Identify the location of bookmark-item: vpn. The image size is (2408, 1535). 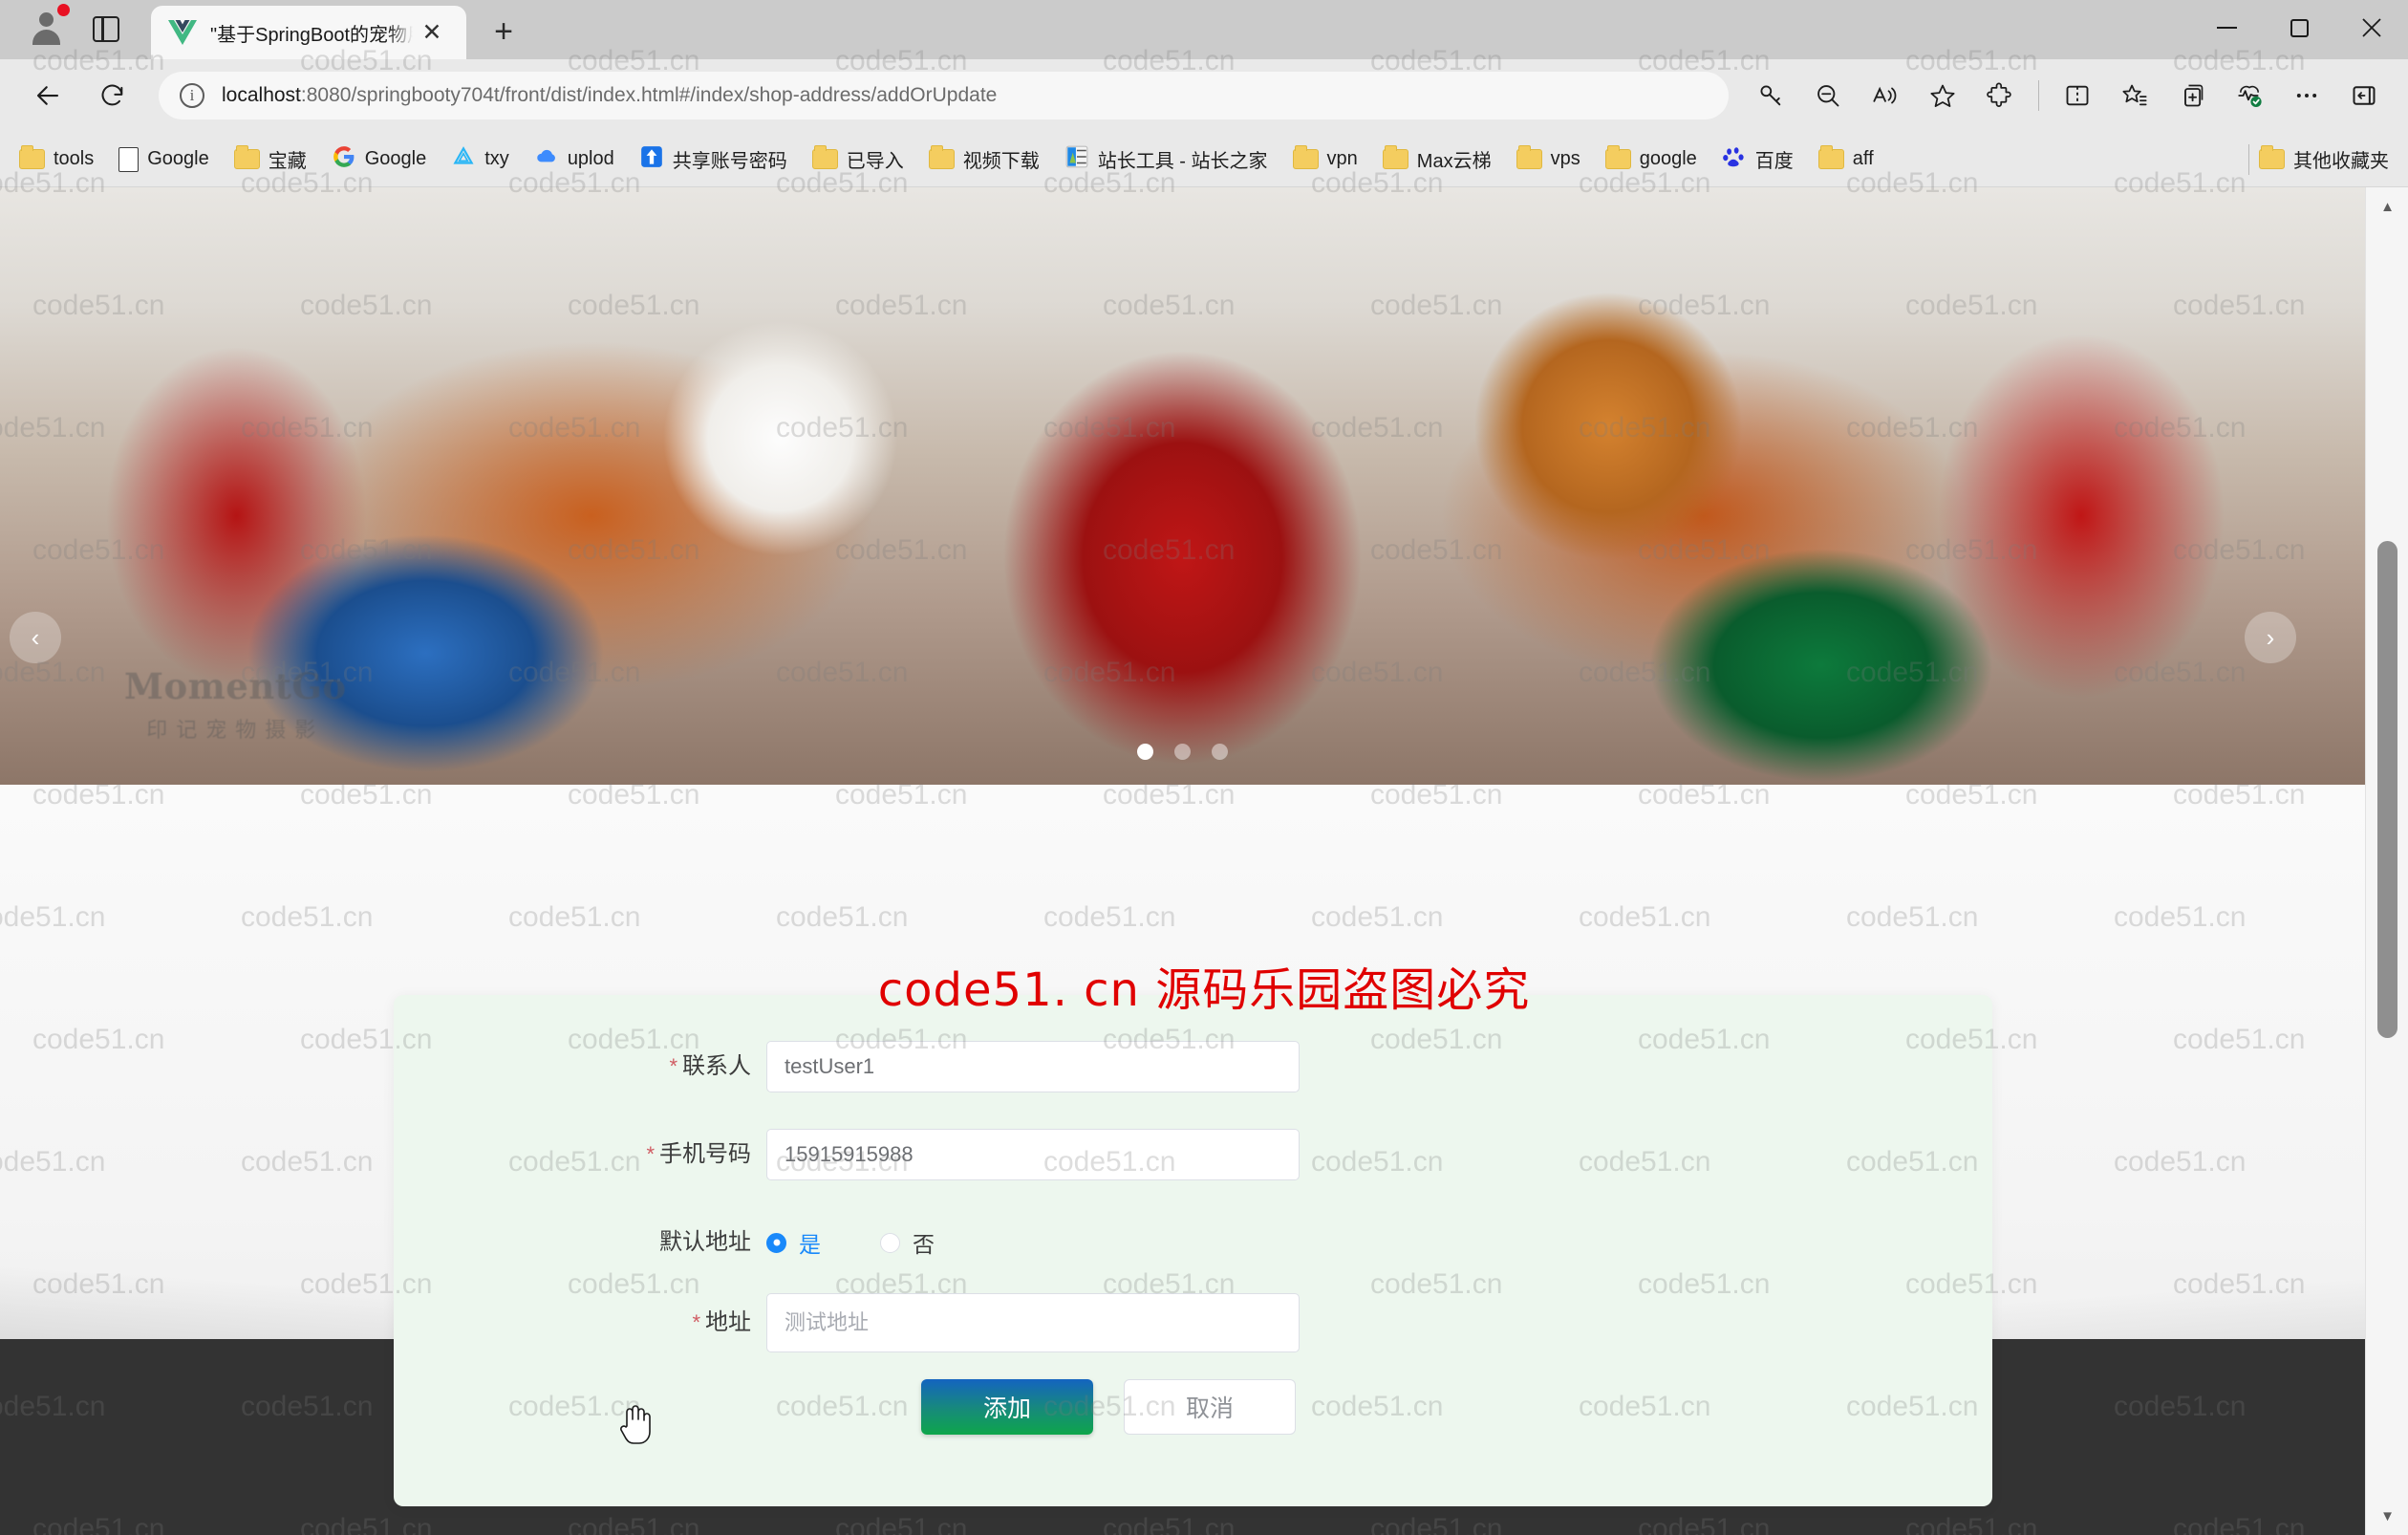
(1325, 158).